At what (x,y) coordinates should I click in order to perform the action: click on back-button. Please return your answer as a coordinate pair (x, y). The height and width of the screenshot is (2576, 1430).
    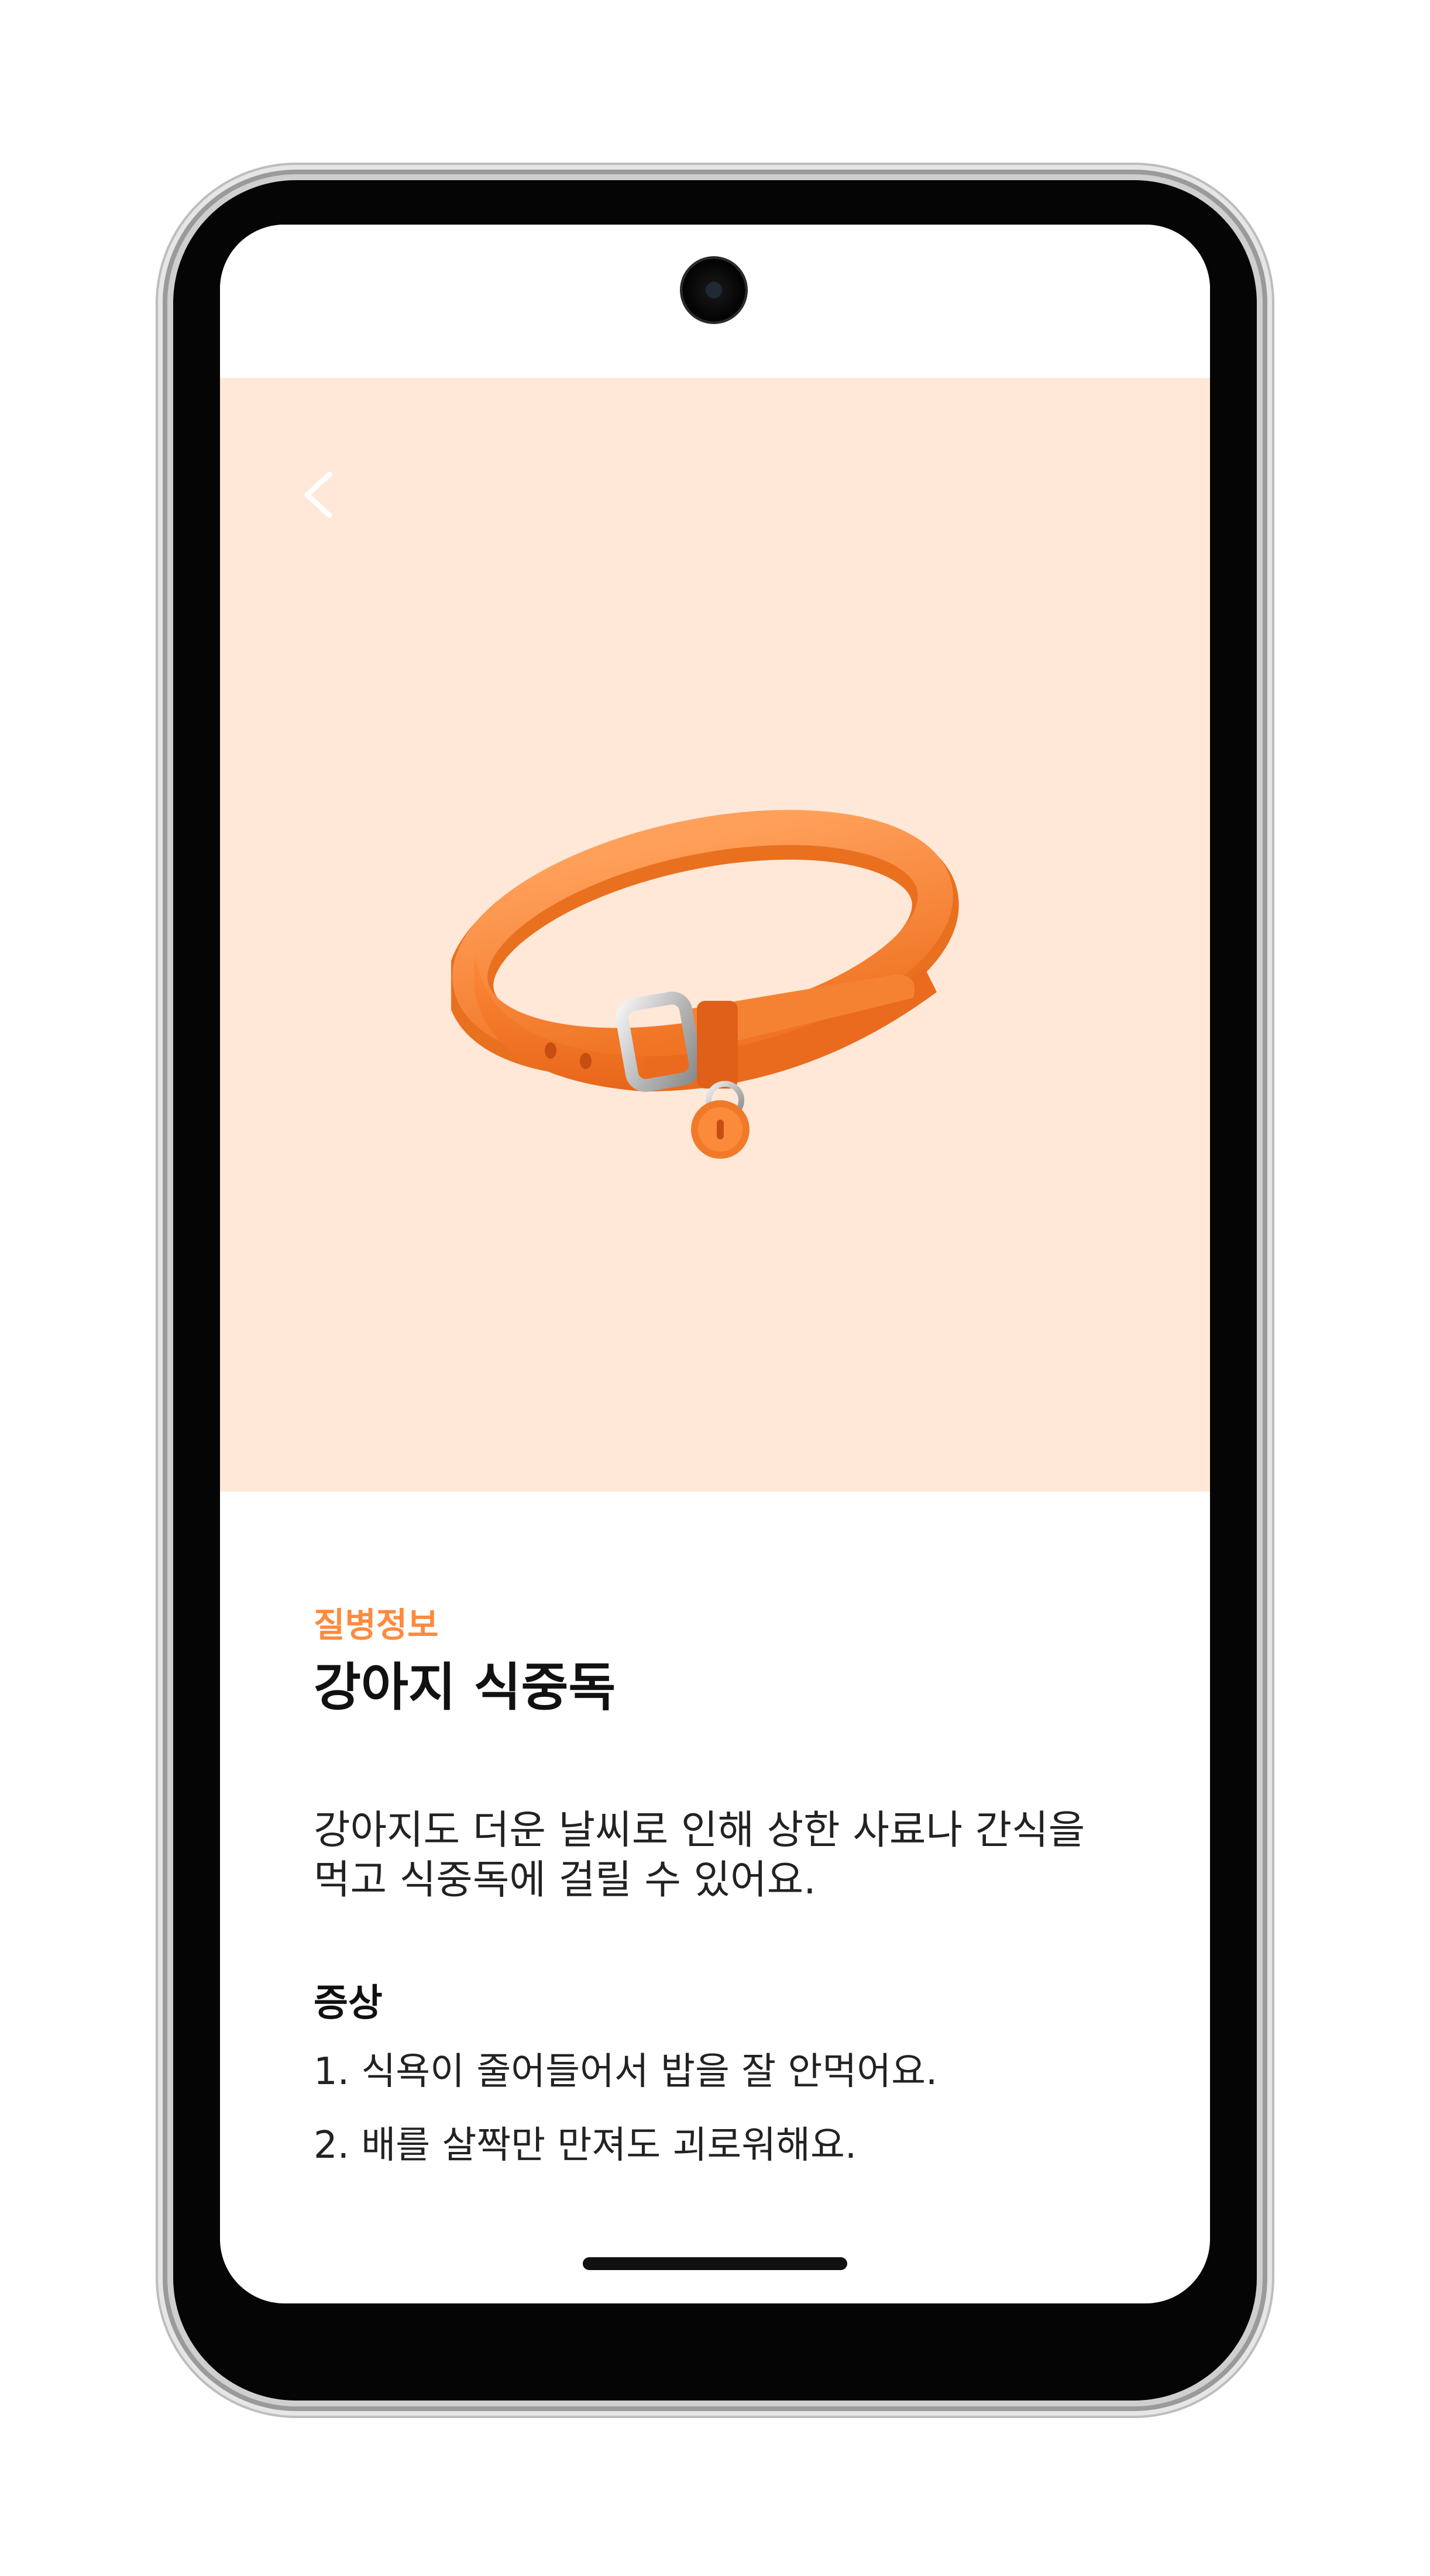
    Looking at the image, I should click on (319, 495).